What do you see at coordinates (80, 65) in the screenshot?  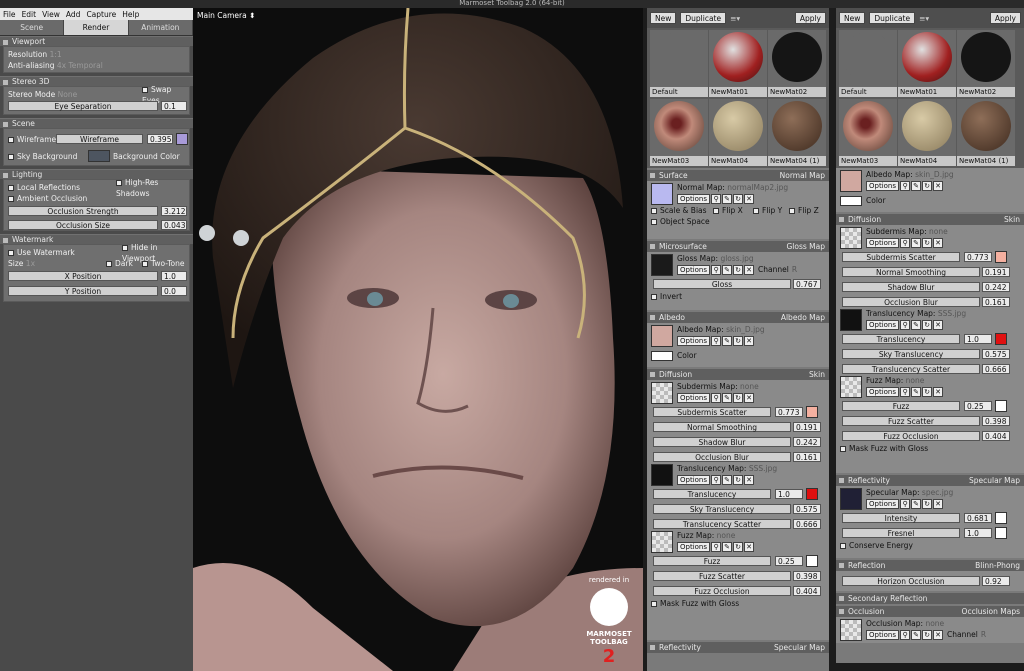 I see `aa-value: 4x Temporal` at bounding box center [80, 65].